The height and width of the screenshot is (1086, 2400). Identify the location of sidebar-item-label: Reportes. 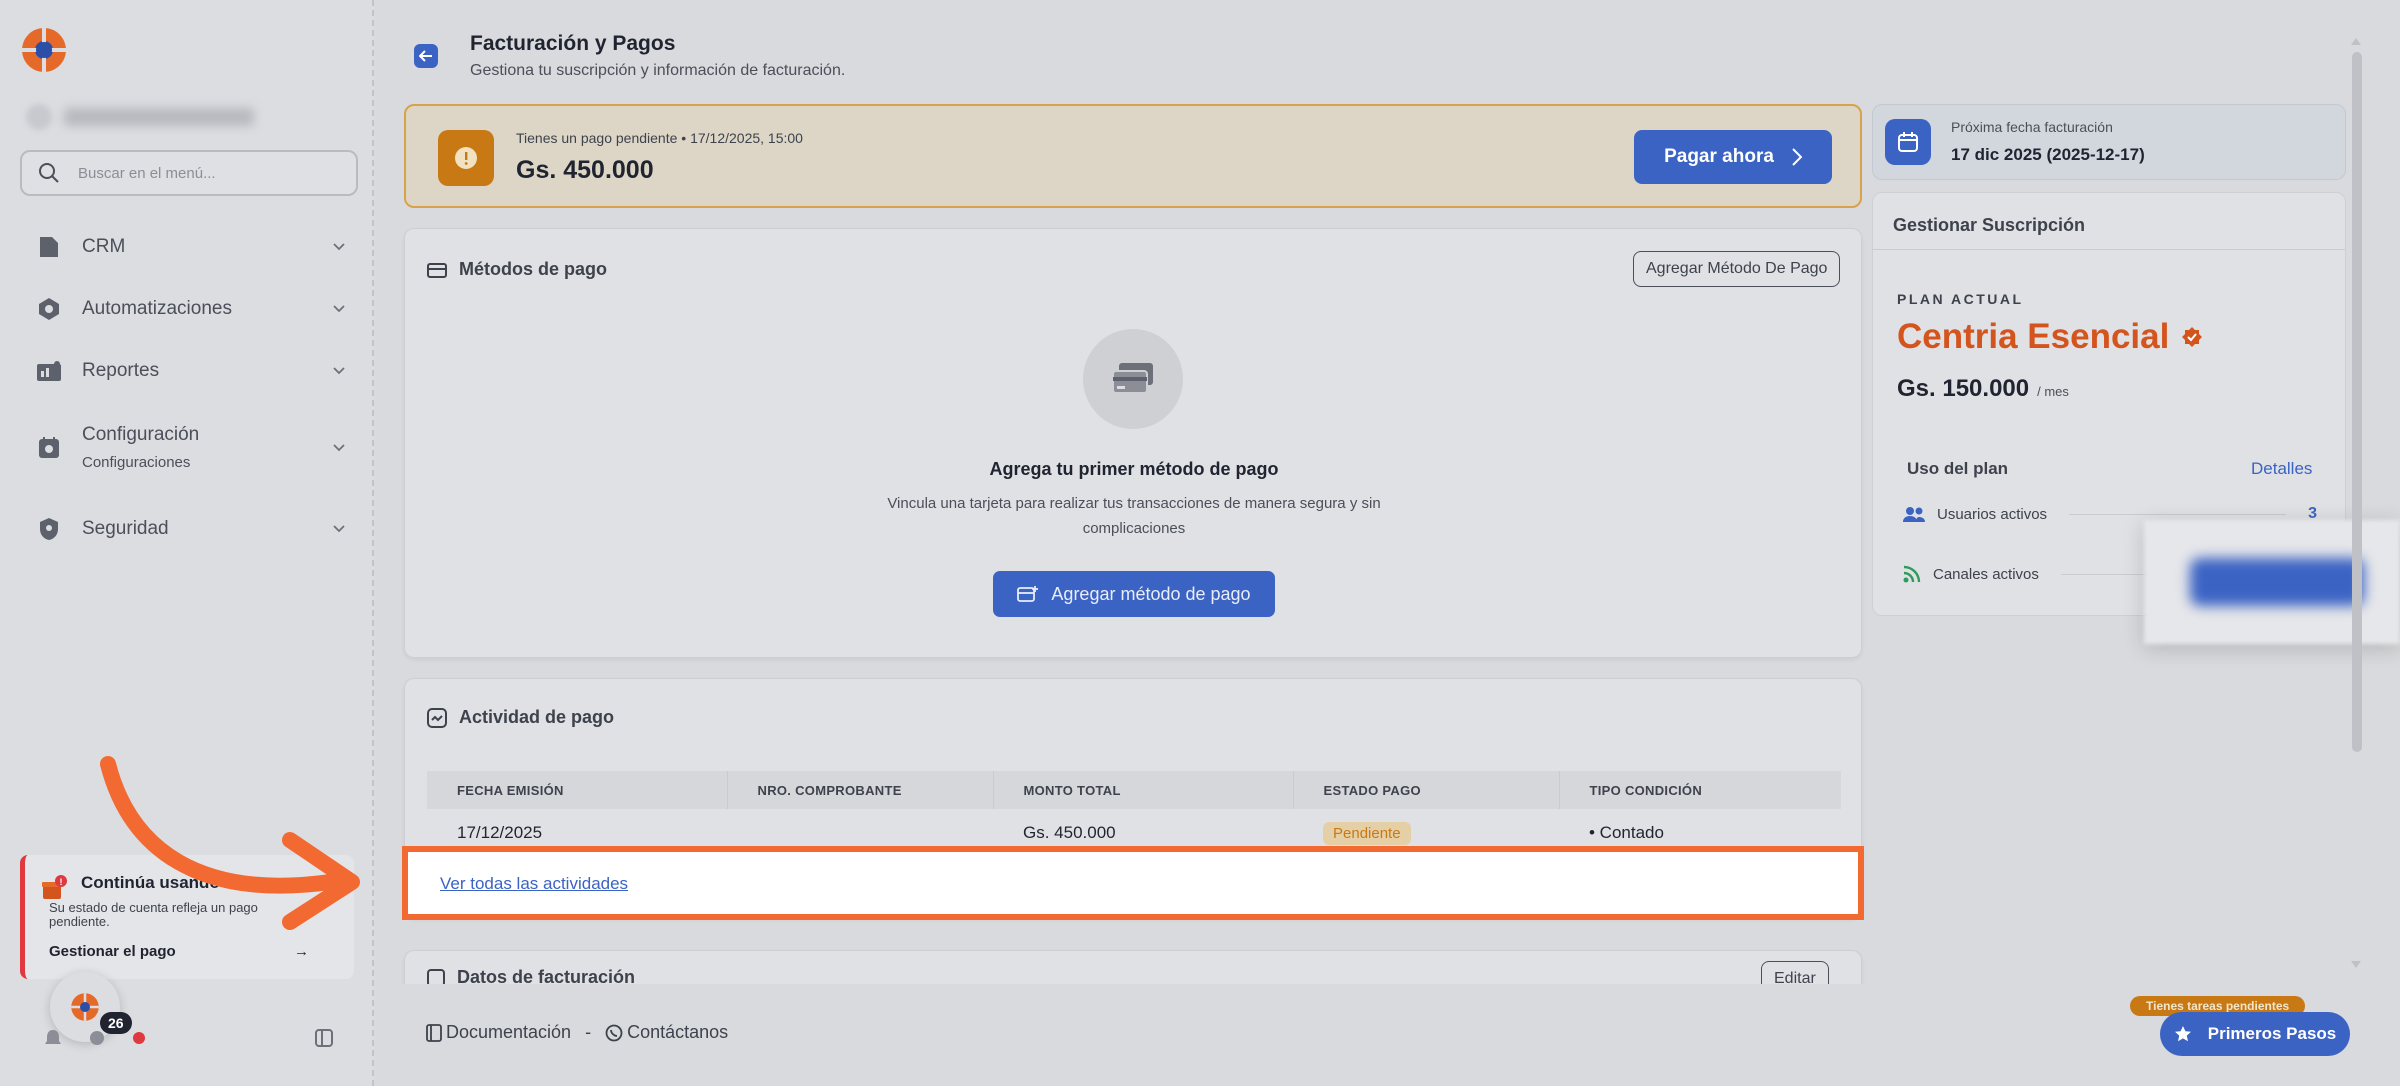
(121, 370).